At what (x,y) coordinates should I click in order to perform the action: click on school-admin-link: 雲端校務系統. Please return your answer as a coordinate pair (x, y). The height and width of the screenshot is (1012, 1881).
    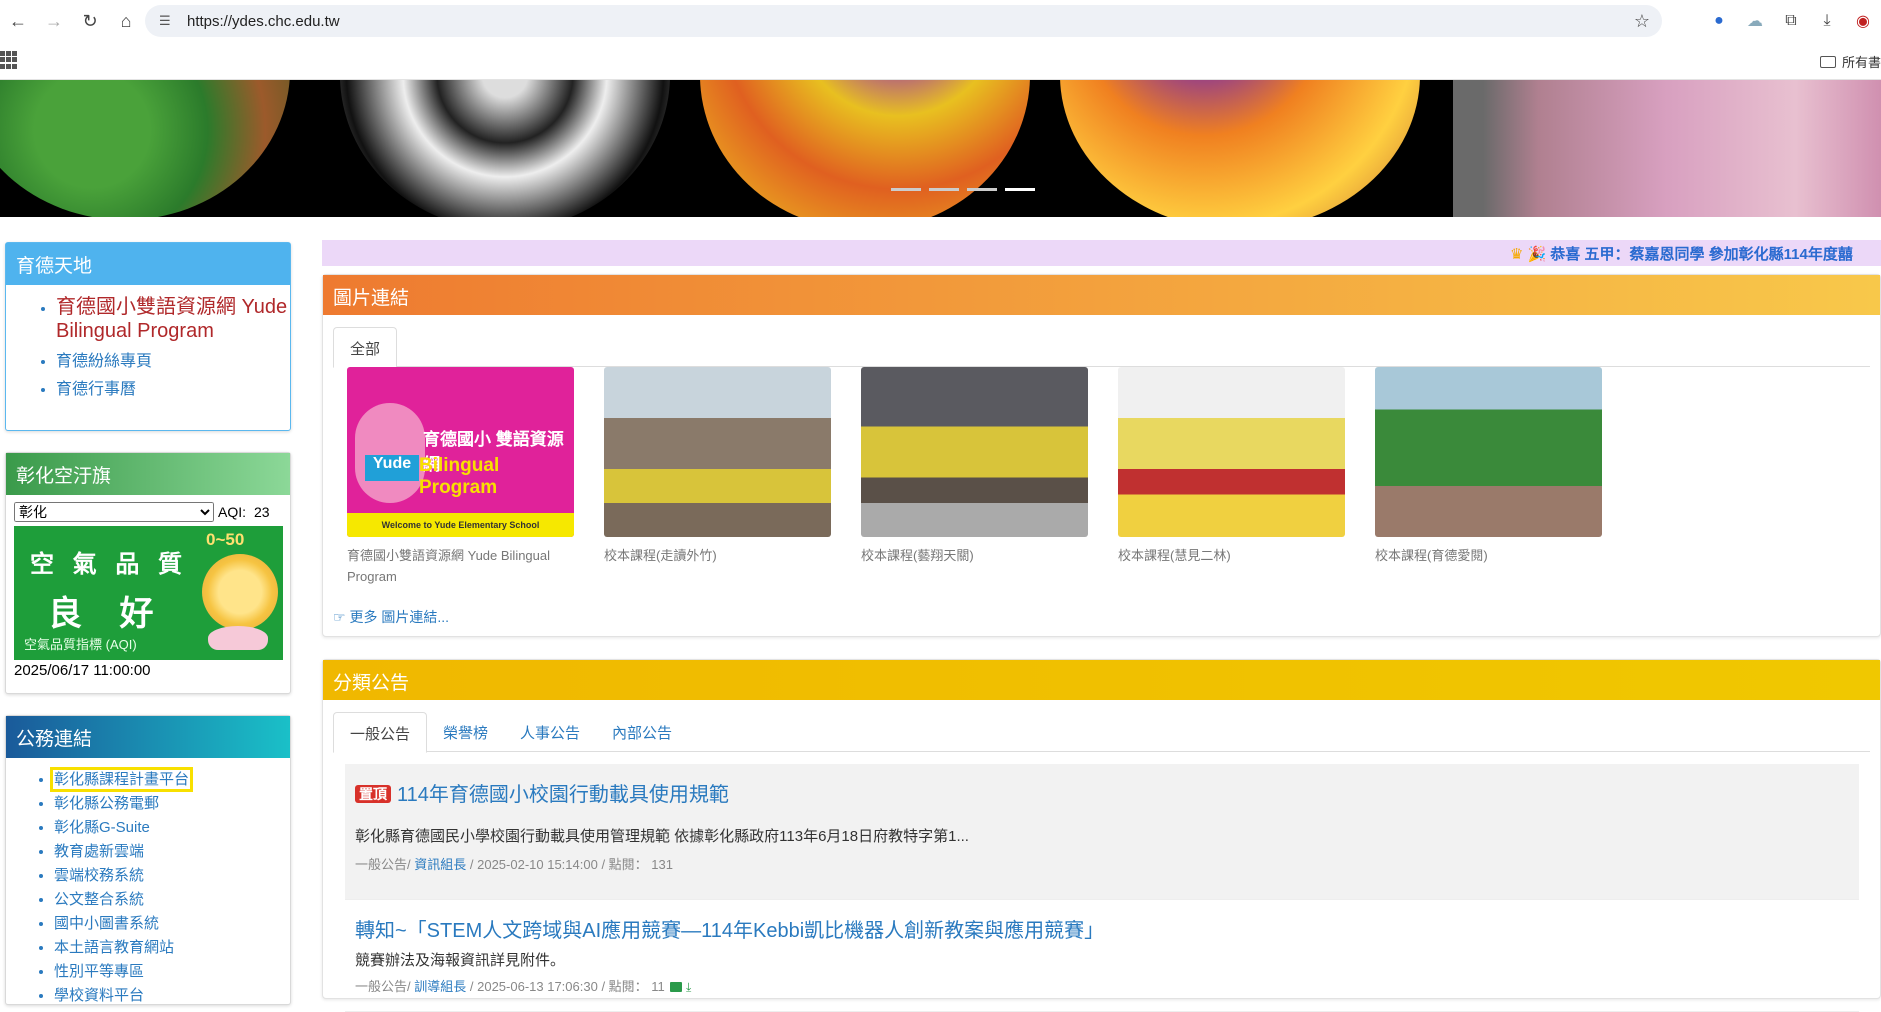
    Looking at the image, I should click on (99, 875).